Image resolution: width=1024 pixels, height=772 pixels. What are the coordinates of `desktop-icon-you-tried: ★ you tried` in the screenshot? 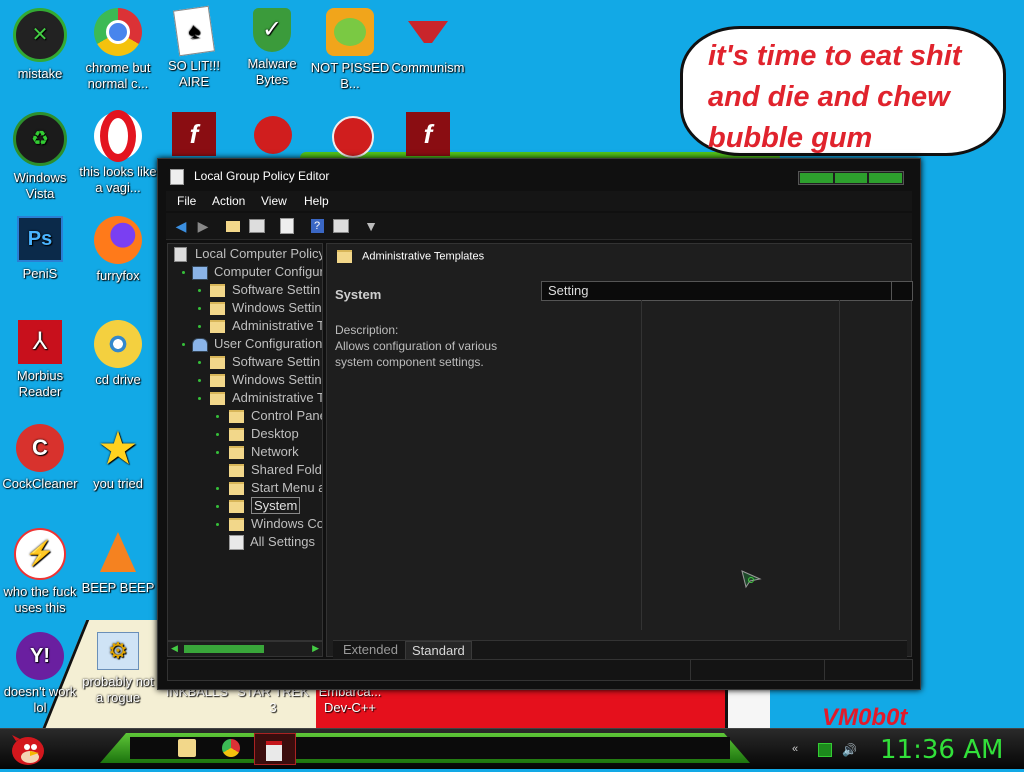 It's located at (118, 458).